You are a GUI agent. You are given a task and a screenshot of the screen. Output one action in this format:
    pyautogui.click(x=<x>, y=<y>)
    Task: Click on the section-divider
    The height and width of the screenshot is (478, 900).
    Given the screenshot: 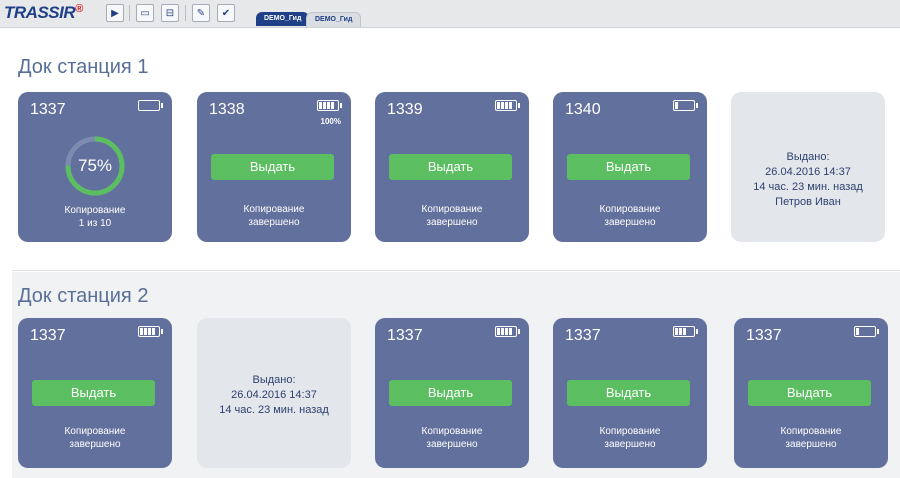 What is the action you would take?
    pyautogui.click(x=456, y=270)
    